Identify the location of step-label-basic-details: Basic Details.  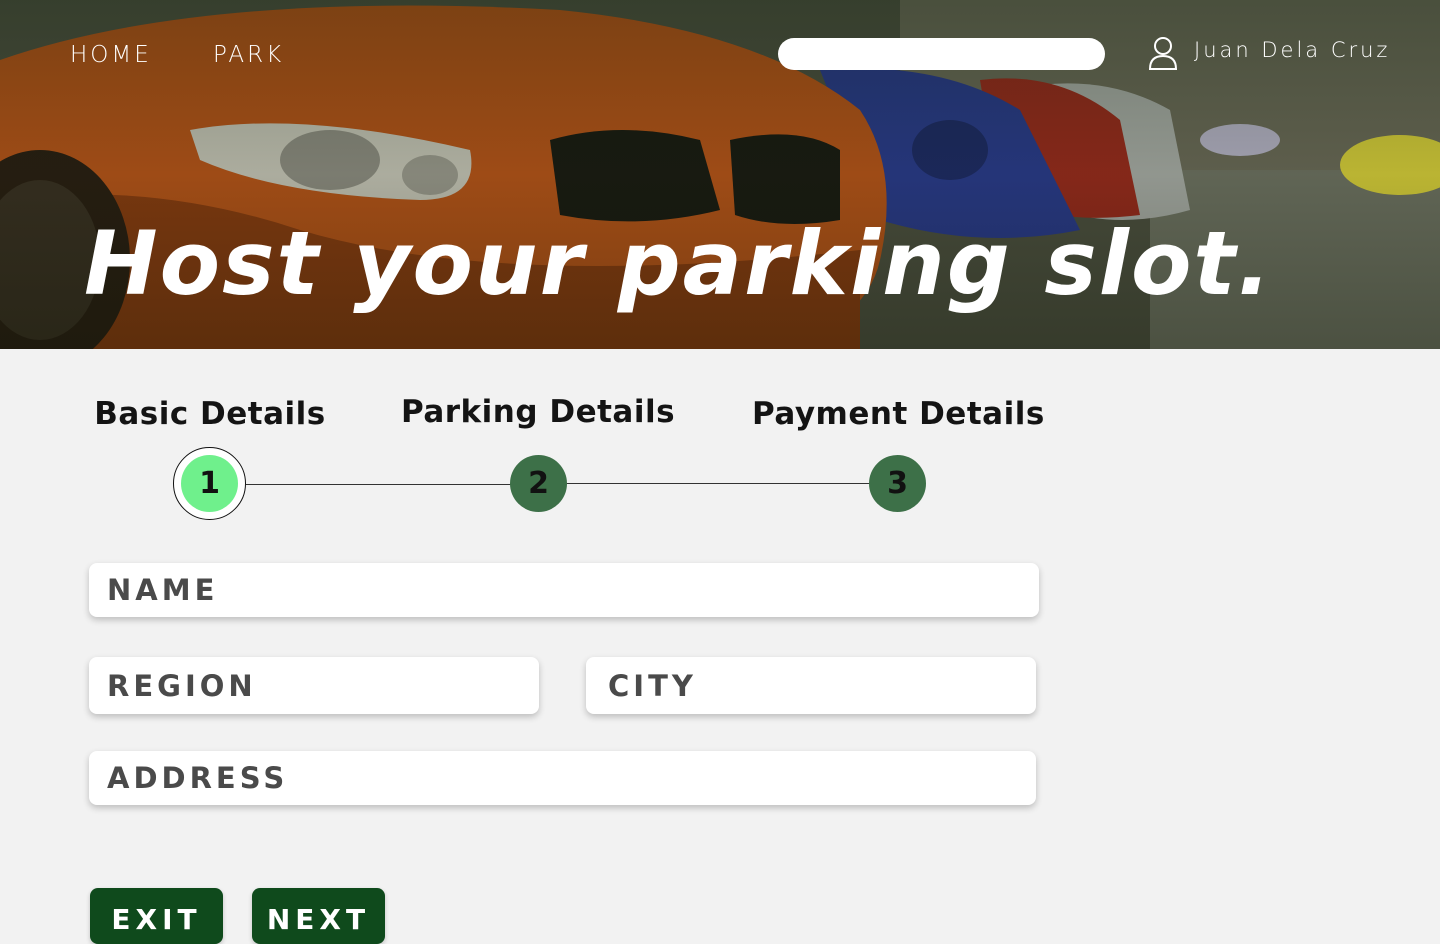
(210, 414).